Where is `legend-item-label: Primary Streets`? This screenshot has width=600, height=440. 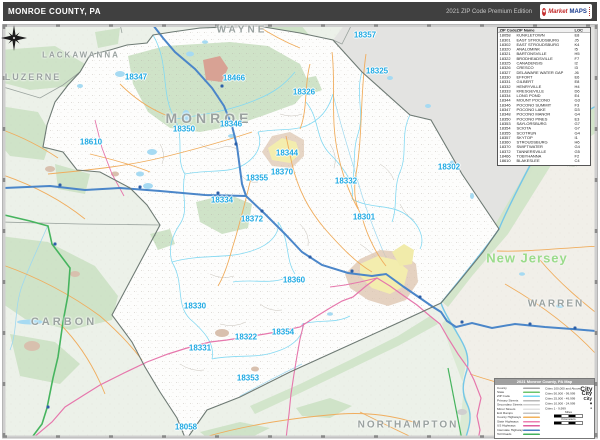 legend-item-label: Primary Streets is located at coordinates (508, 400).